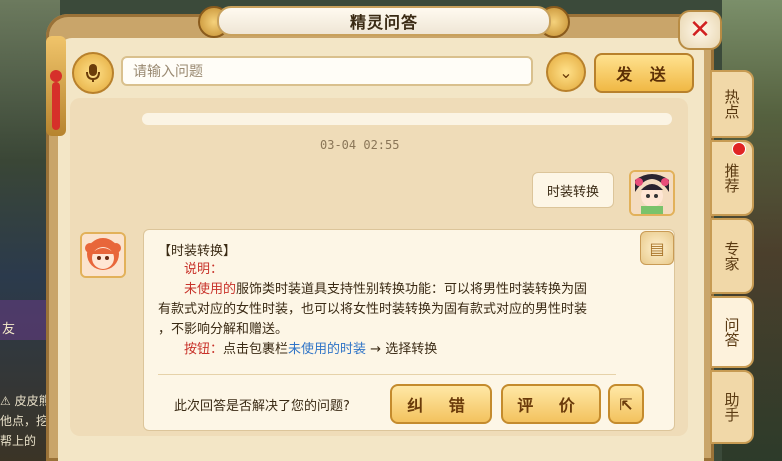 The width and height of the screenshot is (782, 461). Describe the element at coordinates (204, 269) in the screenshot. I see `answer-desc-label: 说明：` at that location.